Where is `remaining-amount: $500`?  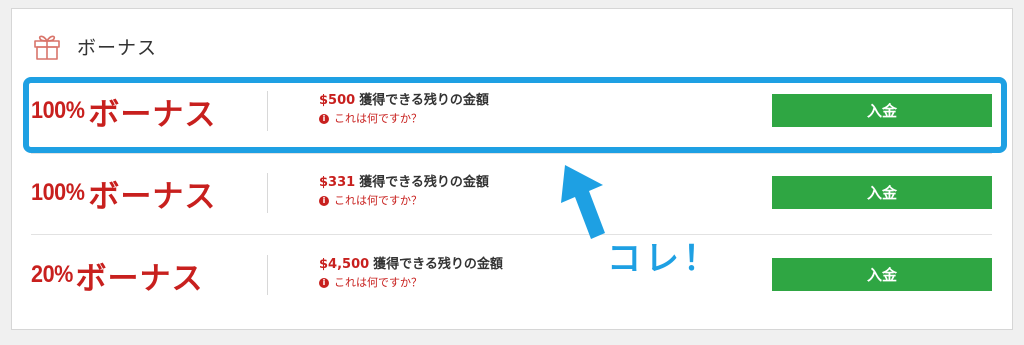 remaining-amount: $500 is located at coordinates (337, 100).